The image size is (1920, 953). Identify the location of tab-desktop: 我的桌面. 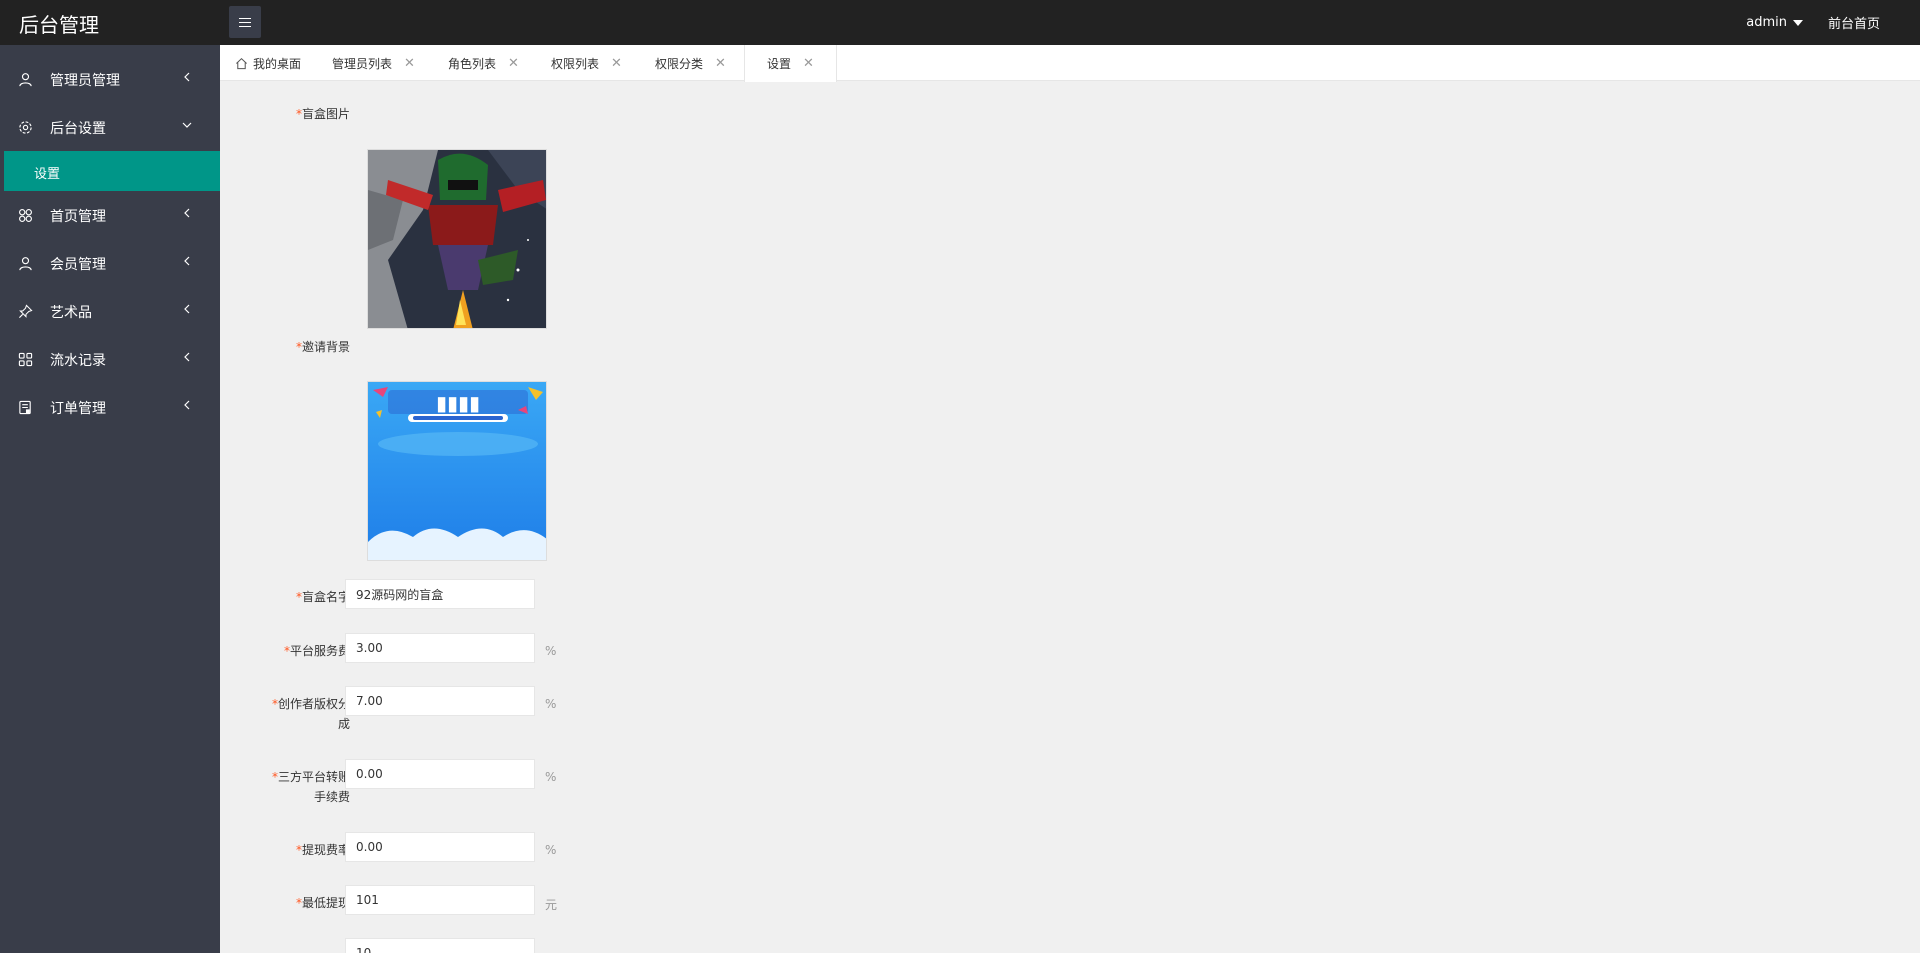
(268, 63).